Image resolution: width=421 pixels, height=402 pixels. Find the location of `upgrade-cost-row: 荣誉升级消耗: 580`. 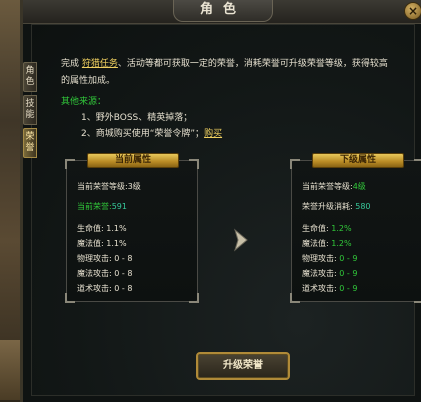

upgrade-cost-row: 荣誉升级消耗: 580 is located at coordinates (336, 206).